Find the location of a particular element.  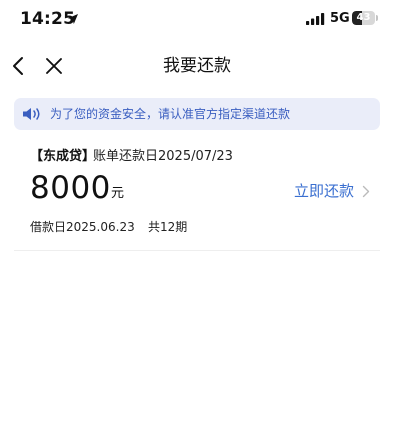

loan-periods: 共12期 is located at coordinates (168, 227).